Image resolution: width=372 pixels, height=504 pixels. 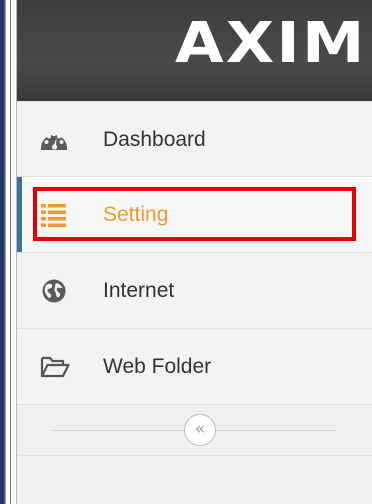 I want to click on sidebar-item-internet: Internet, so click(x=194, y=291).